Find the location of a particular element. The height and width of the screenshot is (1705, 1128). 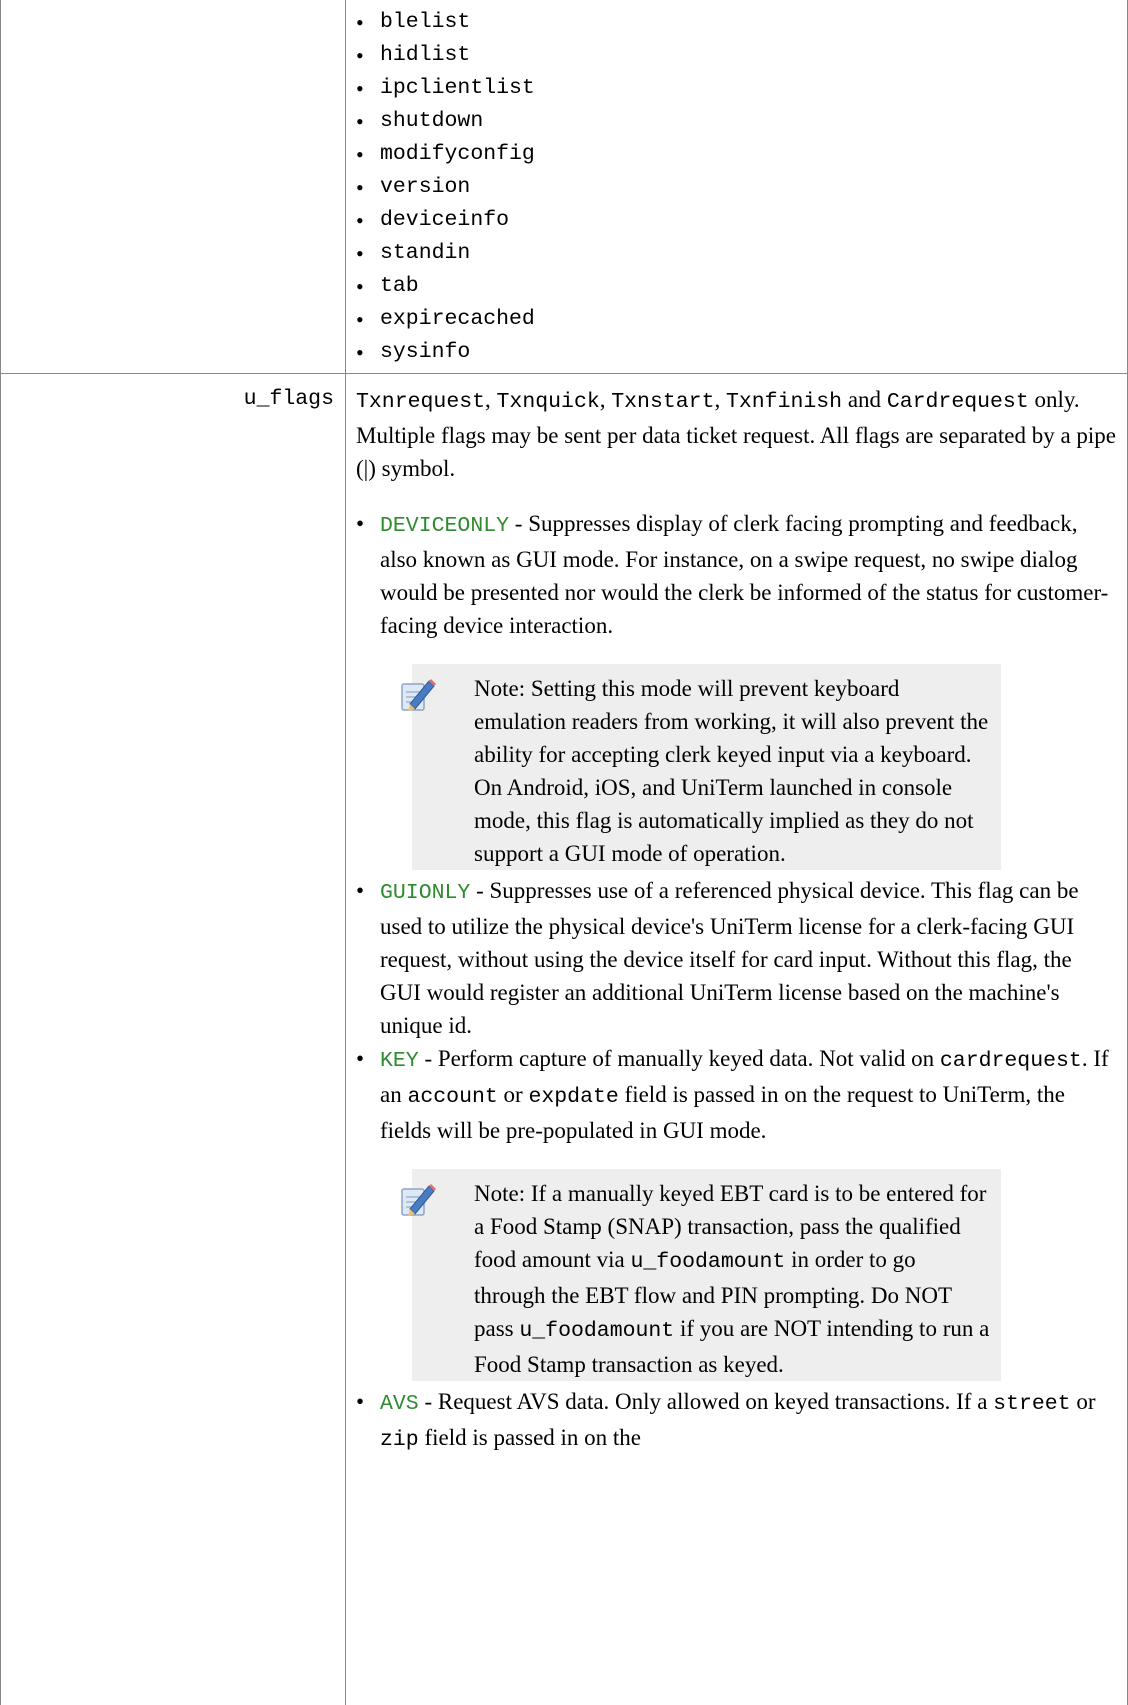

flag-name: AVS is located at coordinates (399, 1404).